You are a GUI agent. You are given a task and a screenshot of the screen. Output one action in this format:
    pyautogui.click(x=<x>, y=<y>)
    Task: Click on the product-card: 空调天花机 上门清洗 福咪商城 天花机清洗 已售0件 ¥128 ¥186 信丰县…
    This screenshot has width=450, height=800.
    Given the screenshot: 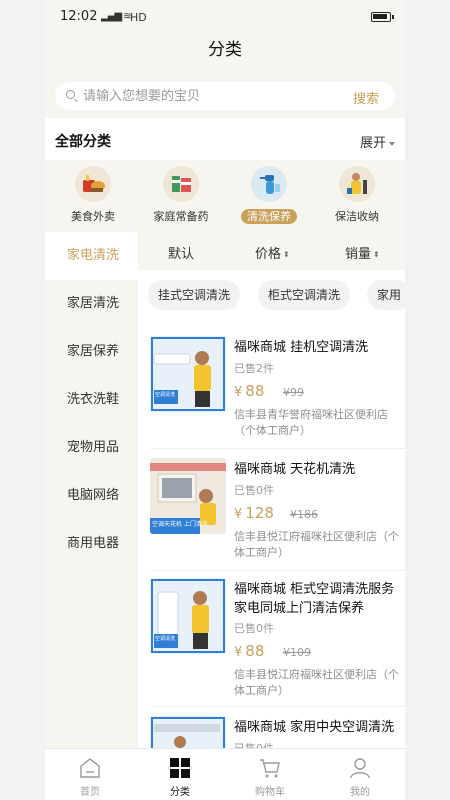 What is the action you would take?
    pyautogui.click(x=277, y=512)
    